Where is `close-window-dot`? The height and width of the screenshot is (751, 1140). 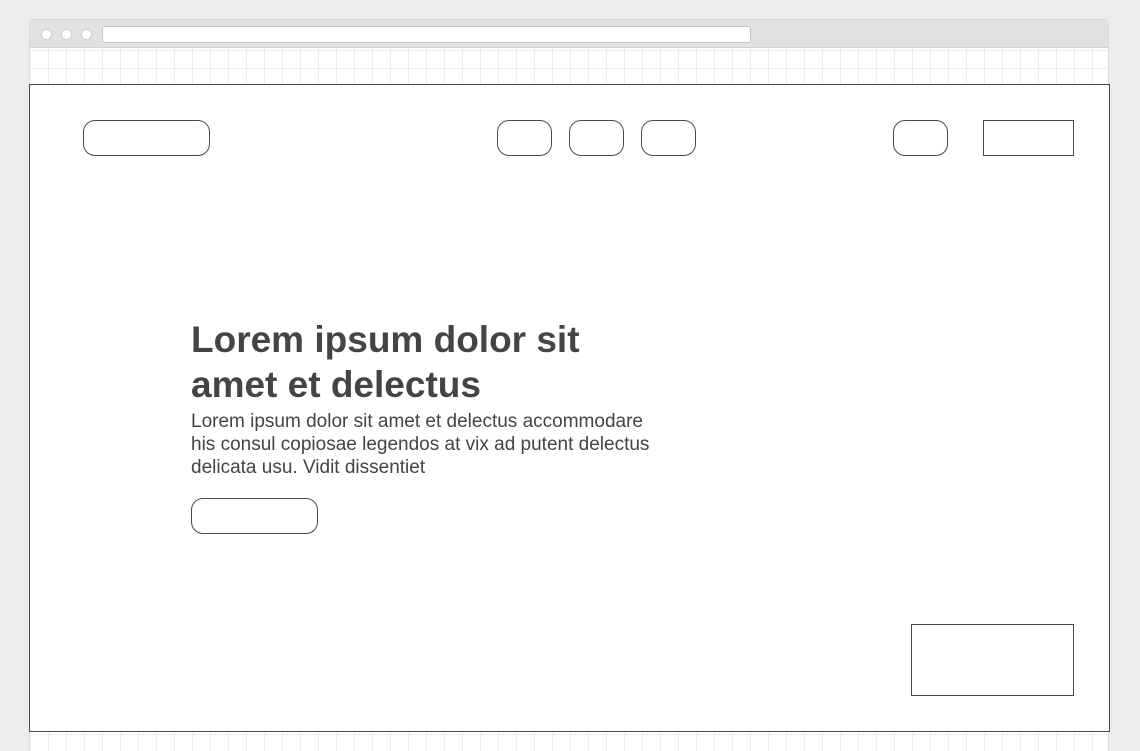
close-window-dot is located at coordinates (46, 34).